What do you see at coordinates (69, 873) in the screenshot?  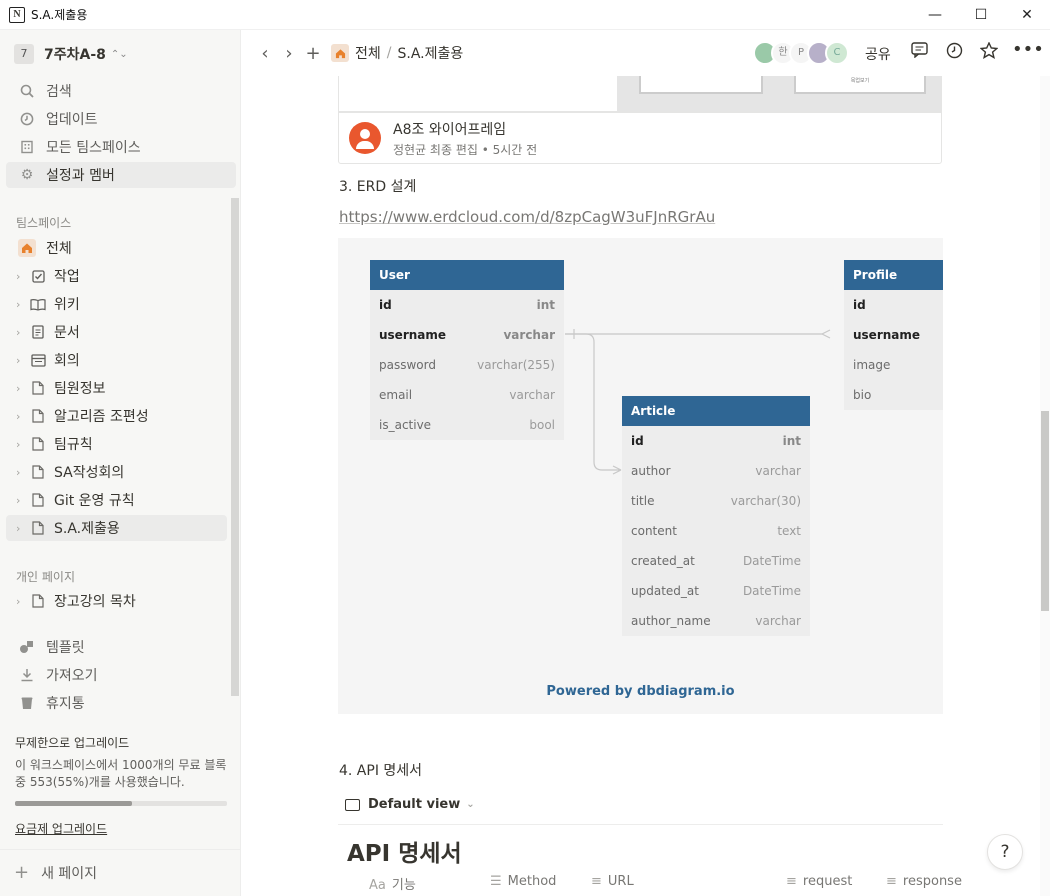 I see `new-page-label: 새 페이지` at bounding box center [69, 873].